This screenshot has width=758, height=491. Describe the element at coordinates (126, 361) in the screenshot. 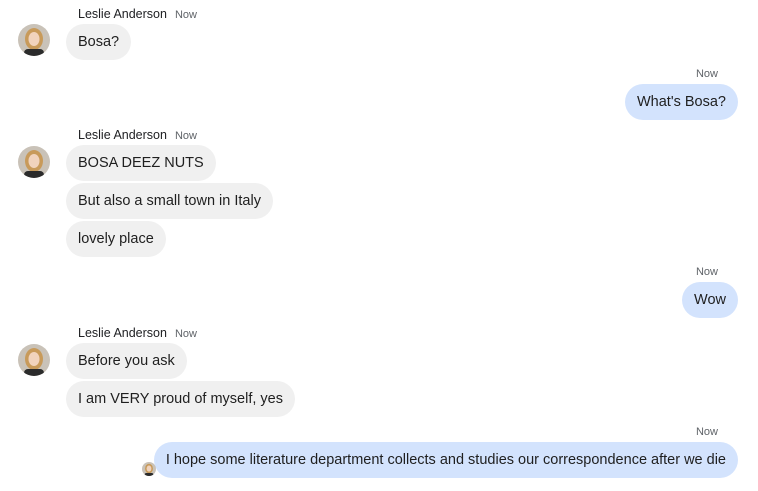

I see `incoming-message: Before you ask` at that location.